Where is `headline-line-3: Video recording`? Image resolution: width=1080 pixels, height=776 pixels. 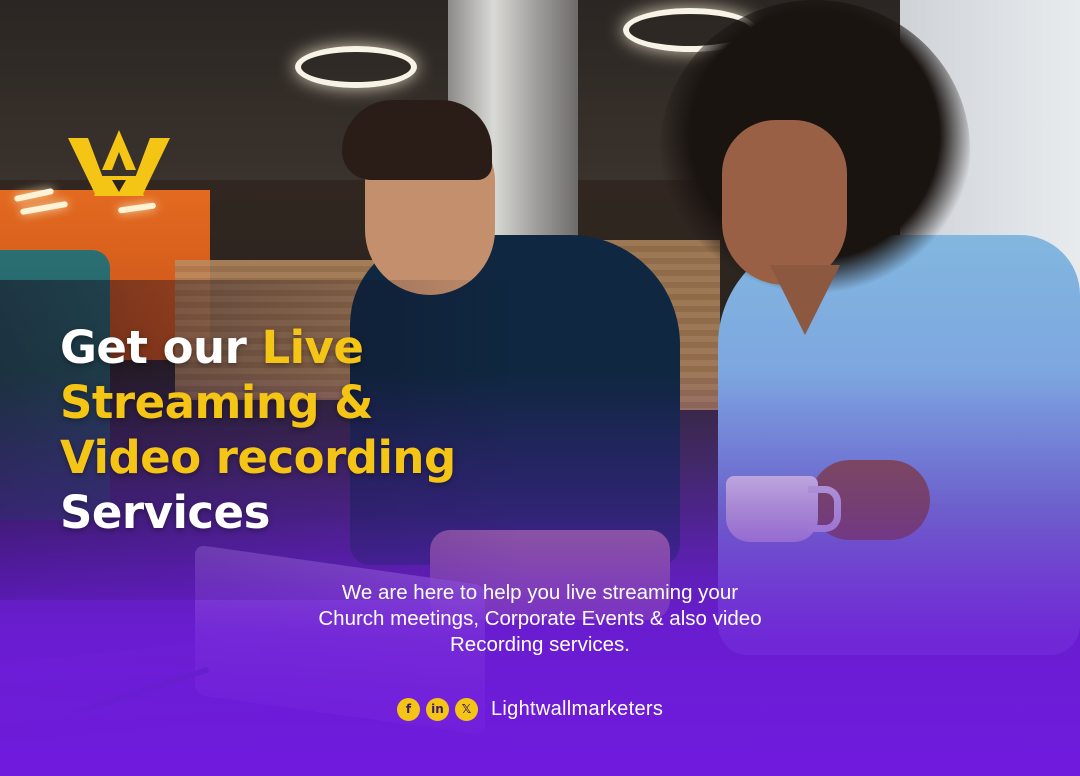 headline-line-3: Video recording is located at coordinates (258, 457).